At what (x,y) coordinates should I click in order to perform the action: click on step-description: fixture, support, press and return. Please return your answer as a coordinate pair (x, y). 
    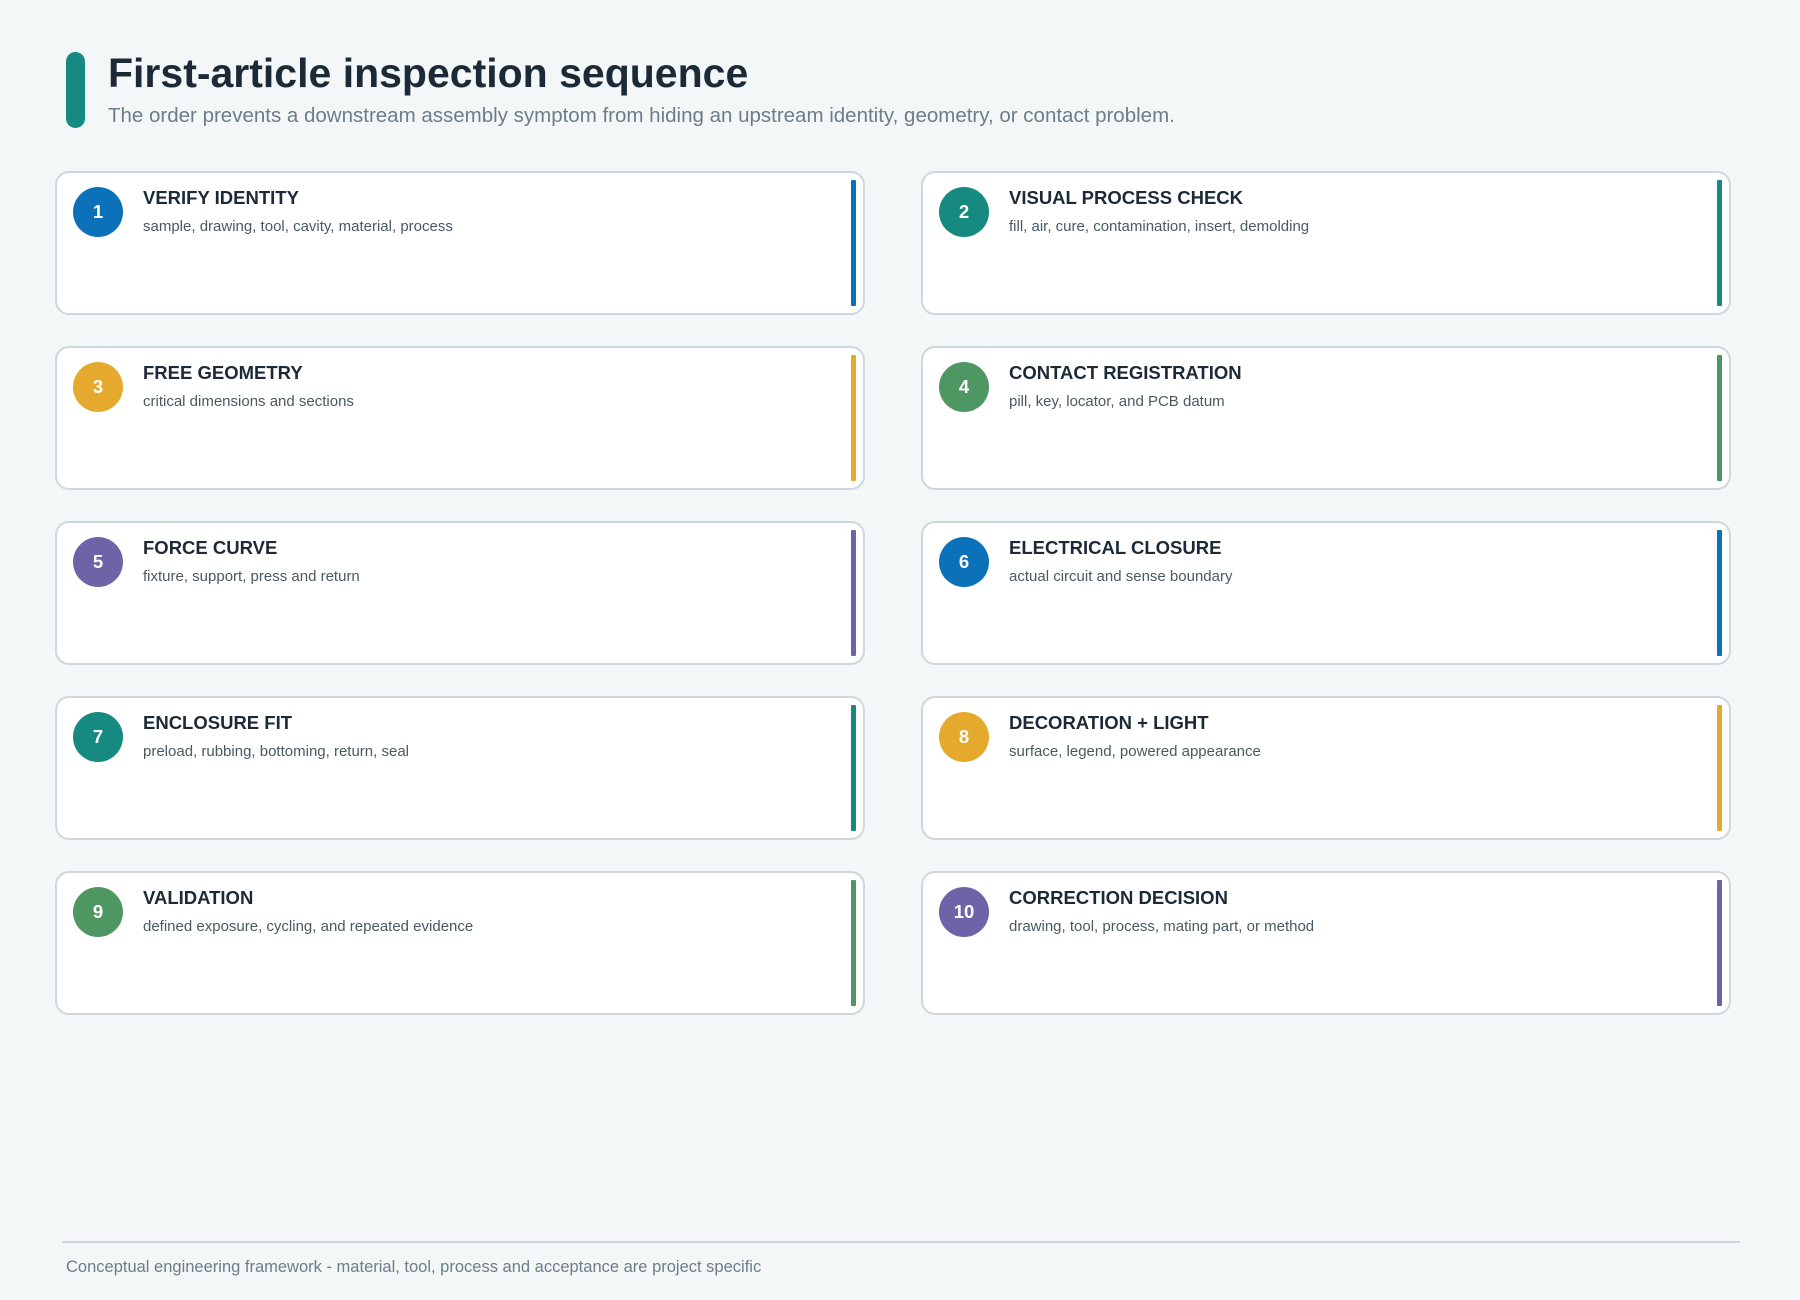
    Looking at the image, I should click on (251, 576).